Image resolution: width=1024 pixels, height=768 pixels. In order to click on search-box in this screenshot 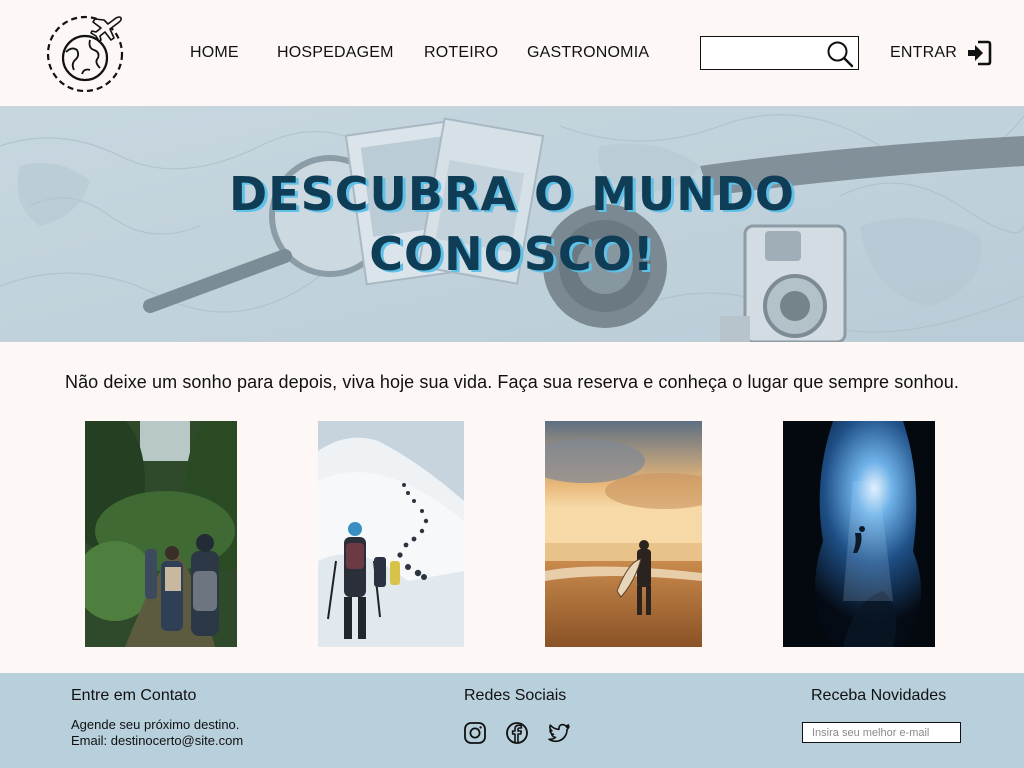, I will do `click(779, 53)`.